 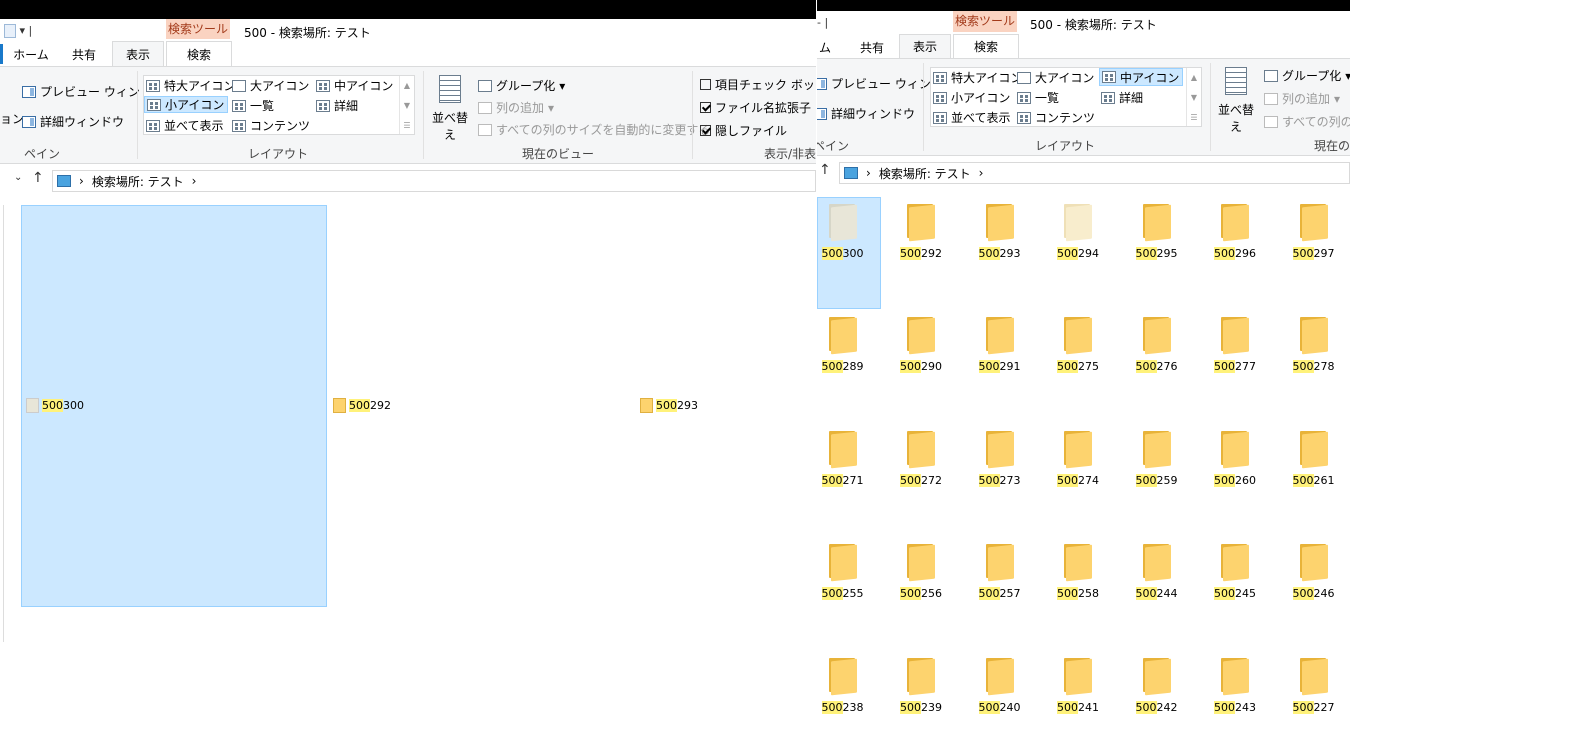 What do you see at coordinates (1156, 594) in the screenshot?
I see `file-item-label: 500244` at bounding box center [1156, 594].